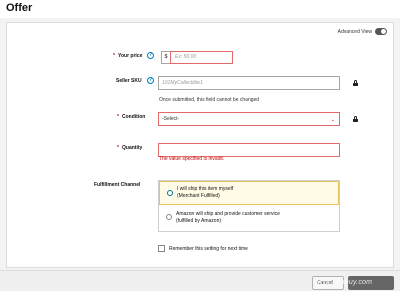 This screenshot has width=400, height=291. I want to click on amazon-option-subtitle: (fulfilled by Amazon), so click(199, 221).